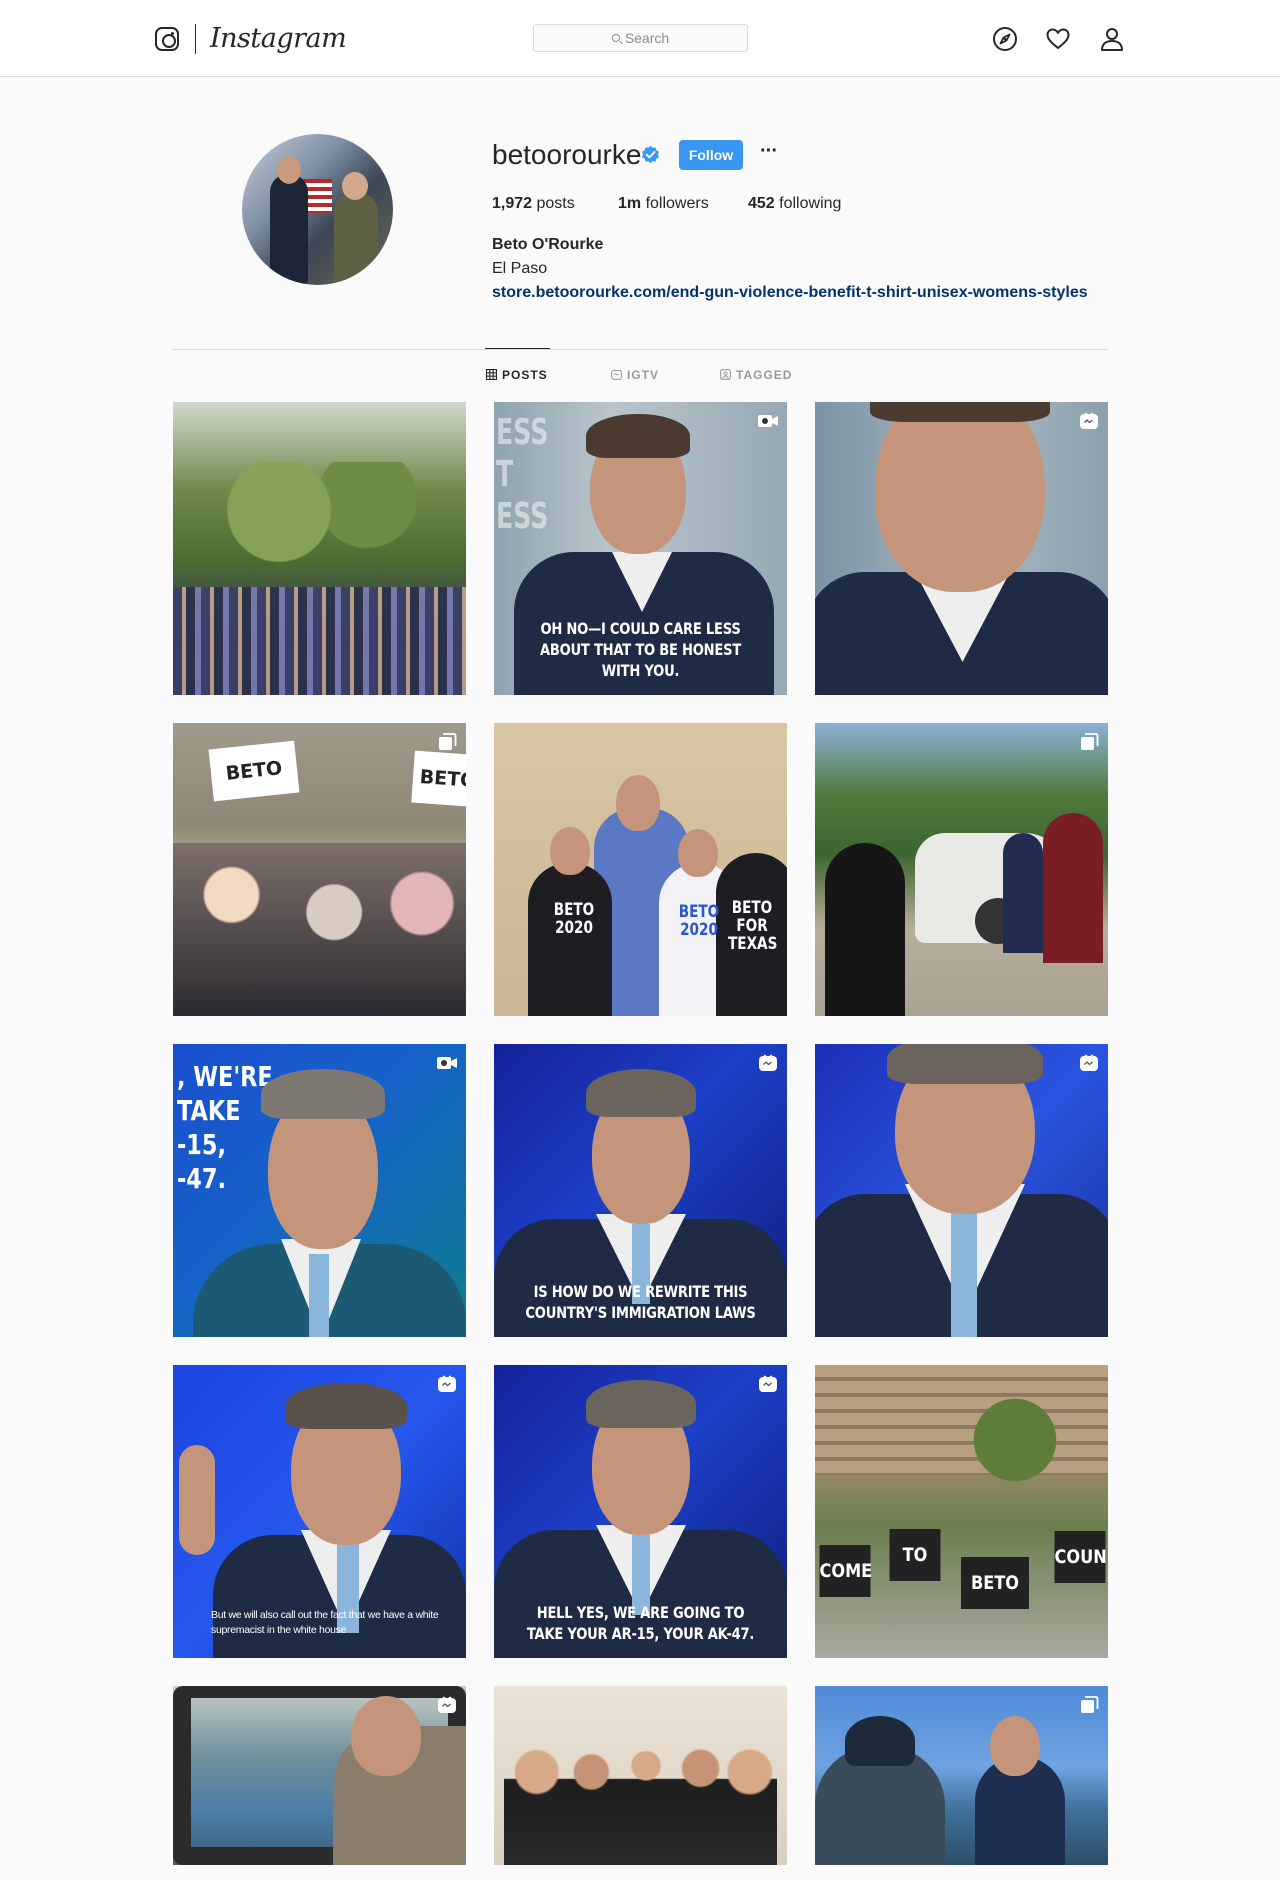 This screenshot has height=1880, width=1280. I want to click on tagged-icon, so click(725, 374).